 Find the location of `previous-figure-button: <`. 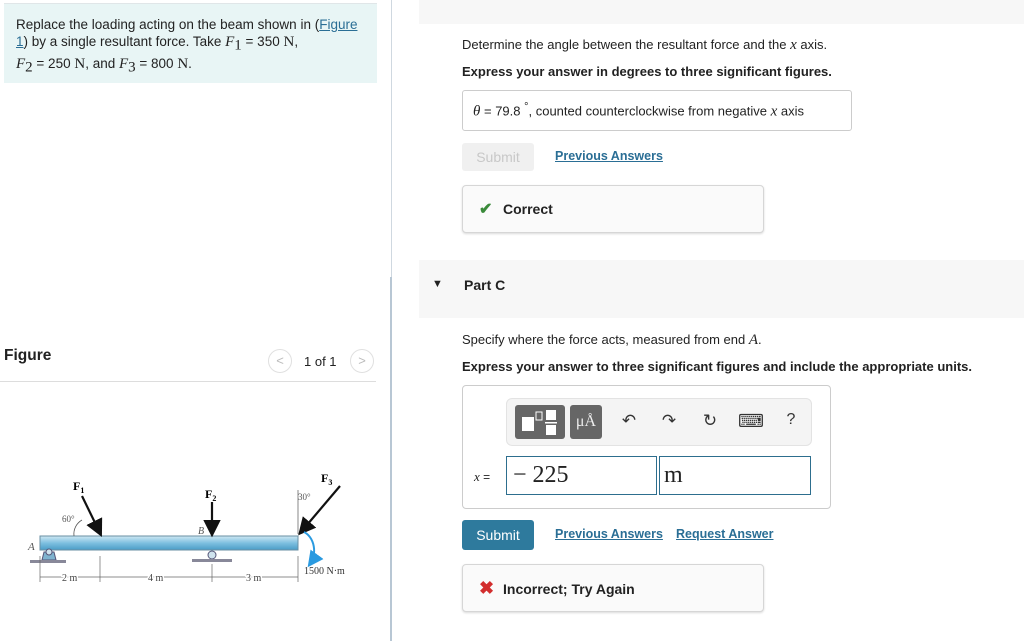

previous-figure-button: < is located at coordinates (280, 361).